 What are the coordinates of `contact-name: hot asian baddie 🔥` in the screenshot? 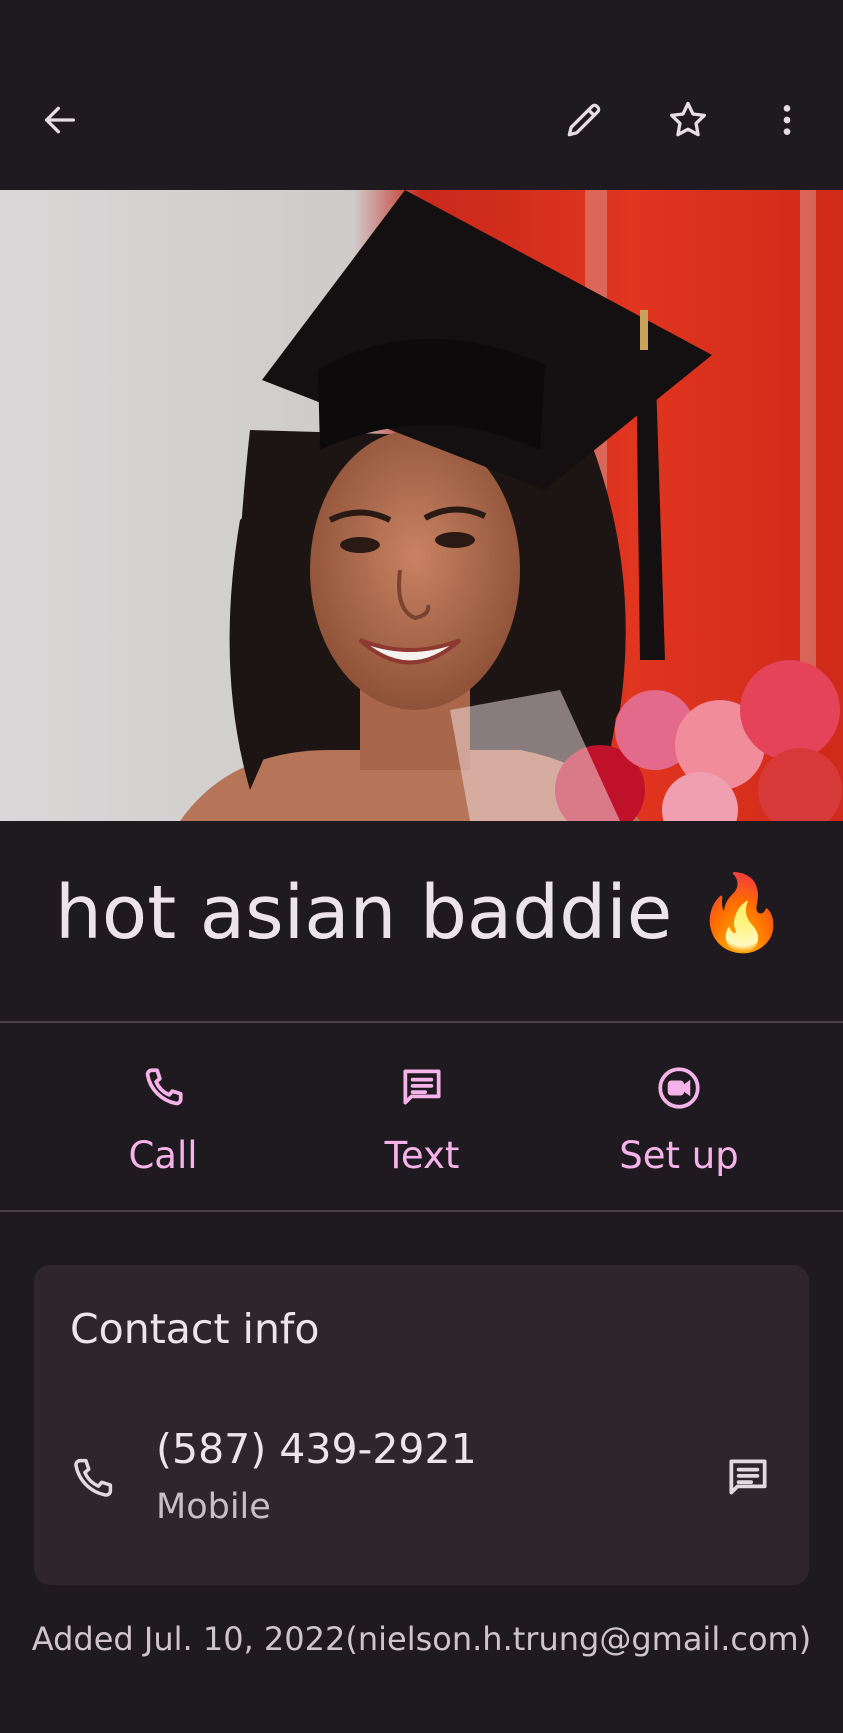 It's located at (421, 913).